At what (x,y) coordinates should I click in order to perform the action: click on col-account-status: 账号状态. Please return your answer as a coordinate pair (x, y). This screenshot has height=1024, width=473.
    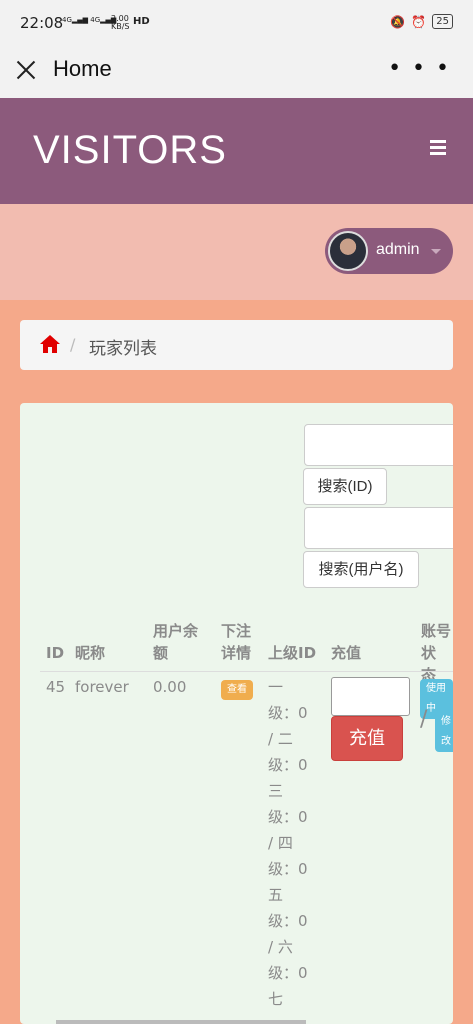
    Looking at the image, I should click on (436, 653).